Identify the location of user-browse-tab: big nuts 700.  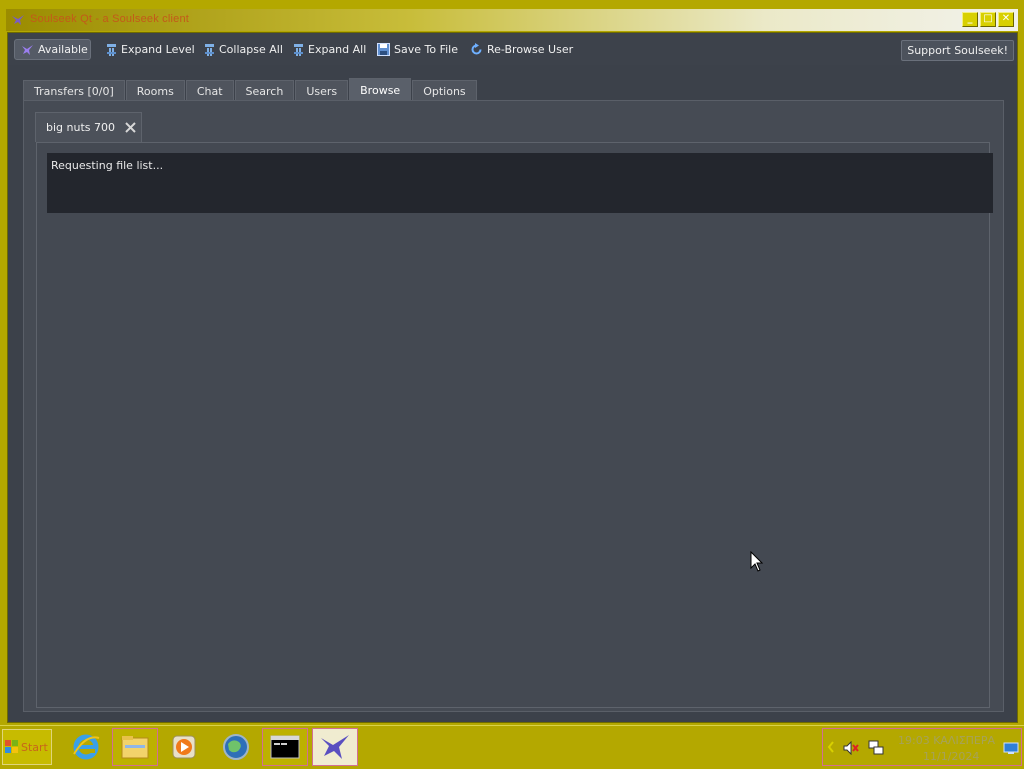
(88, 127).